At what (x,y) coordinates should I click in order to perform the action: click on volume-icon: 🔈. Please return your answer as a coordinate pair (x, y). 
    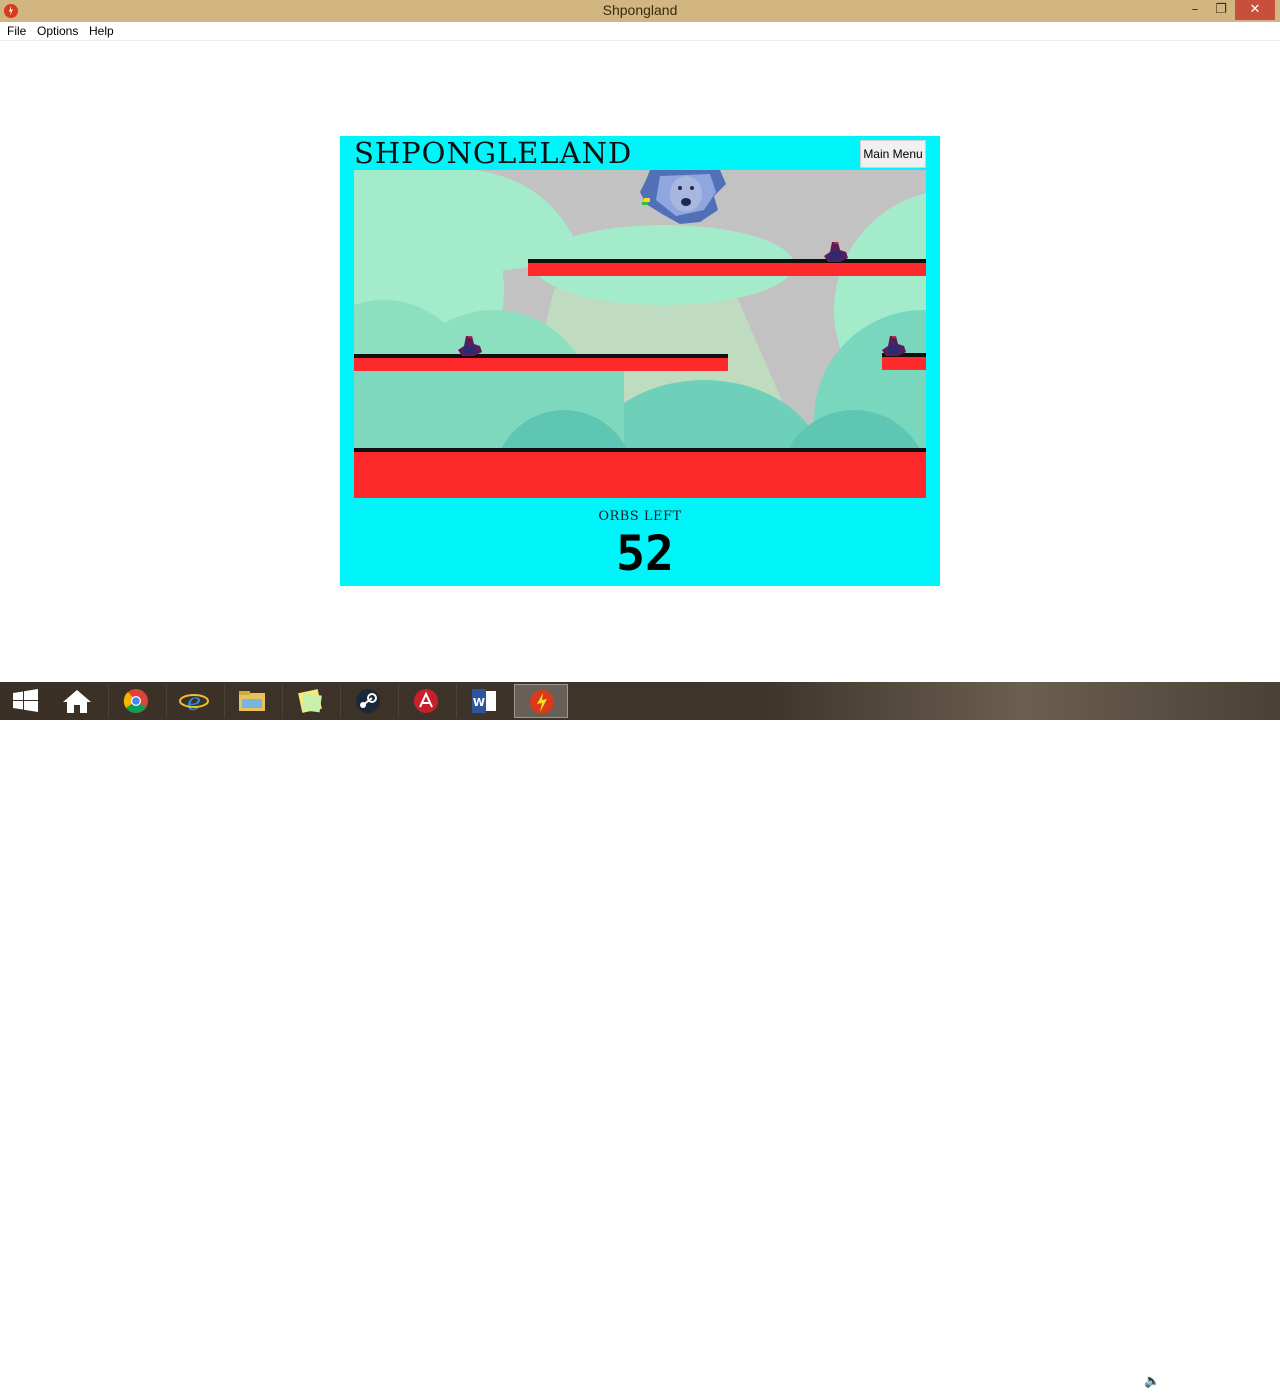
    Looking at the image, I should click on (1152, 1381).